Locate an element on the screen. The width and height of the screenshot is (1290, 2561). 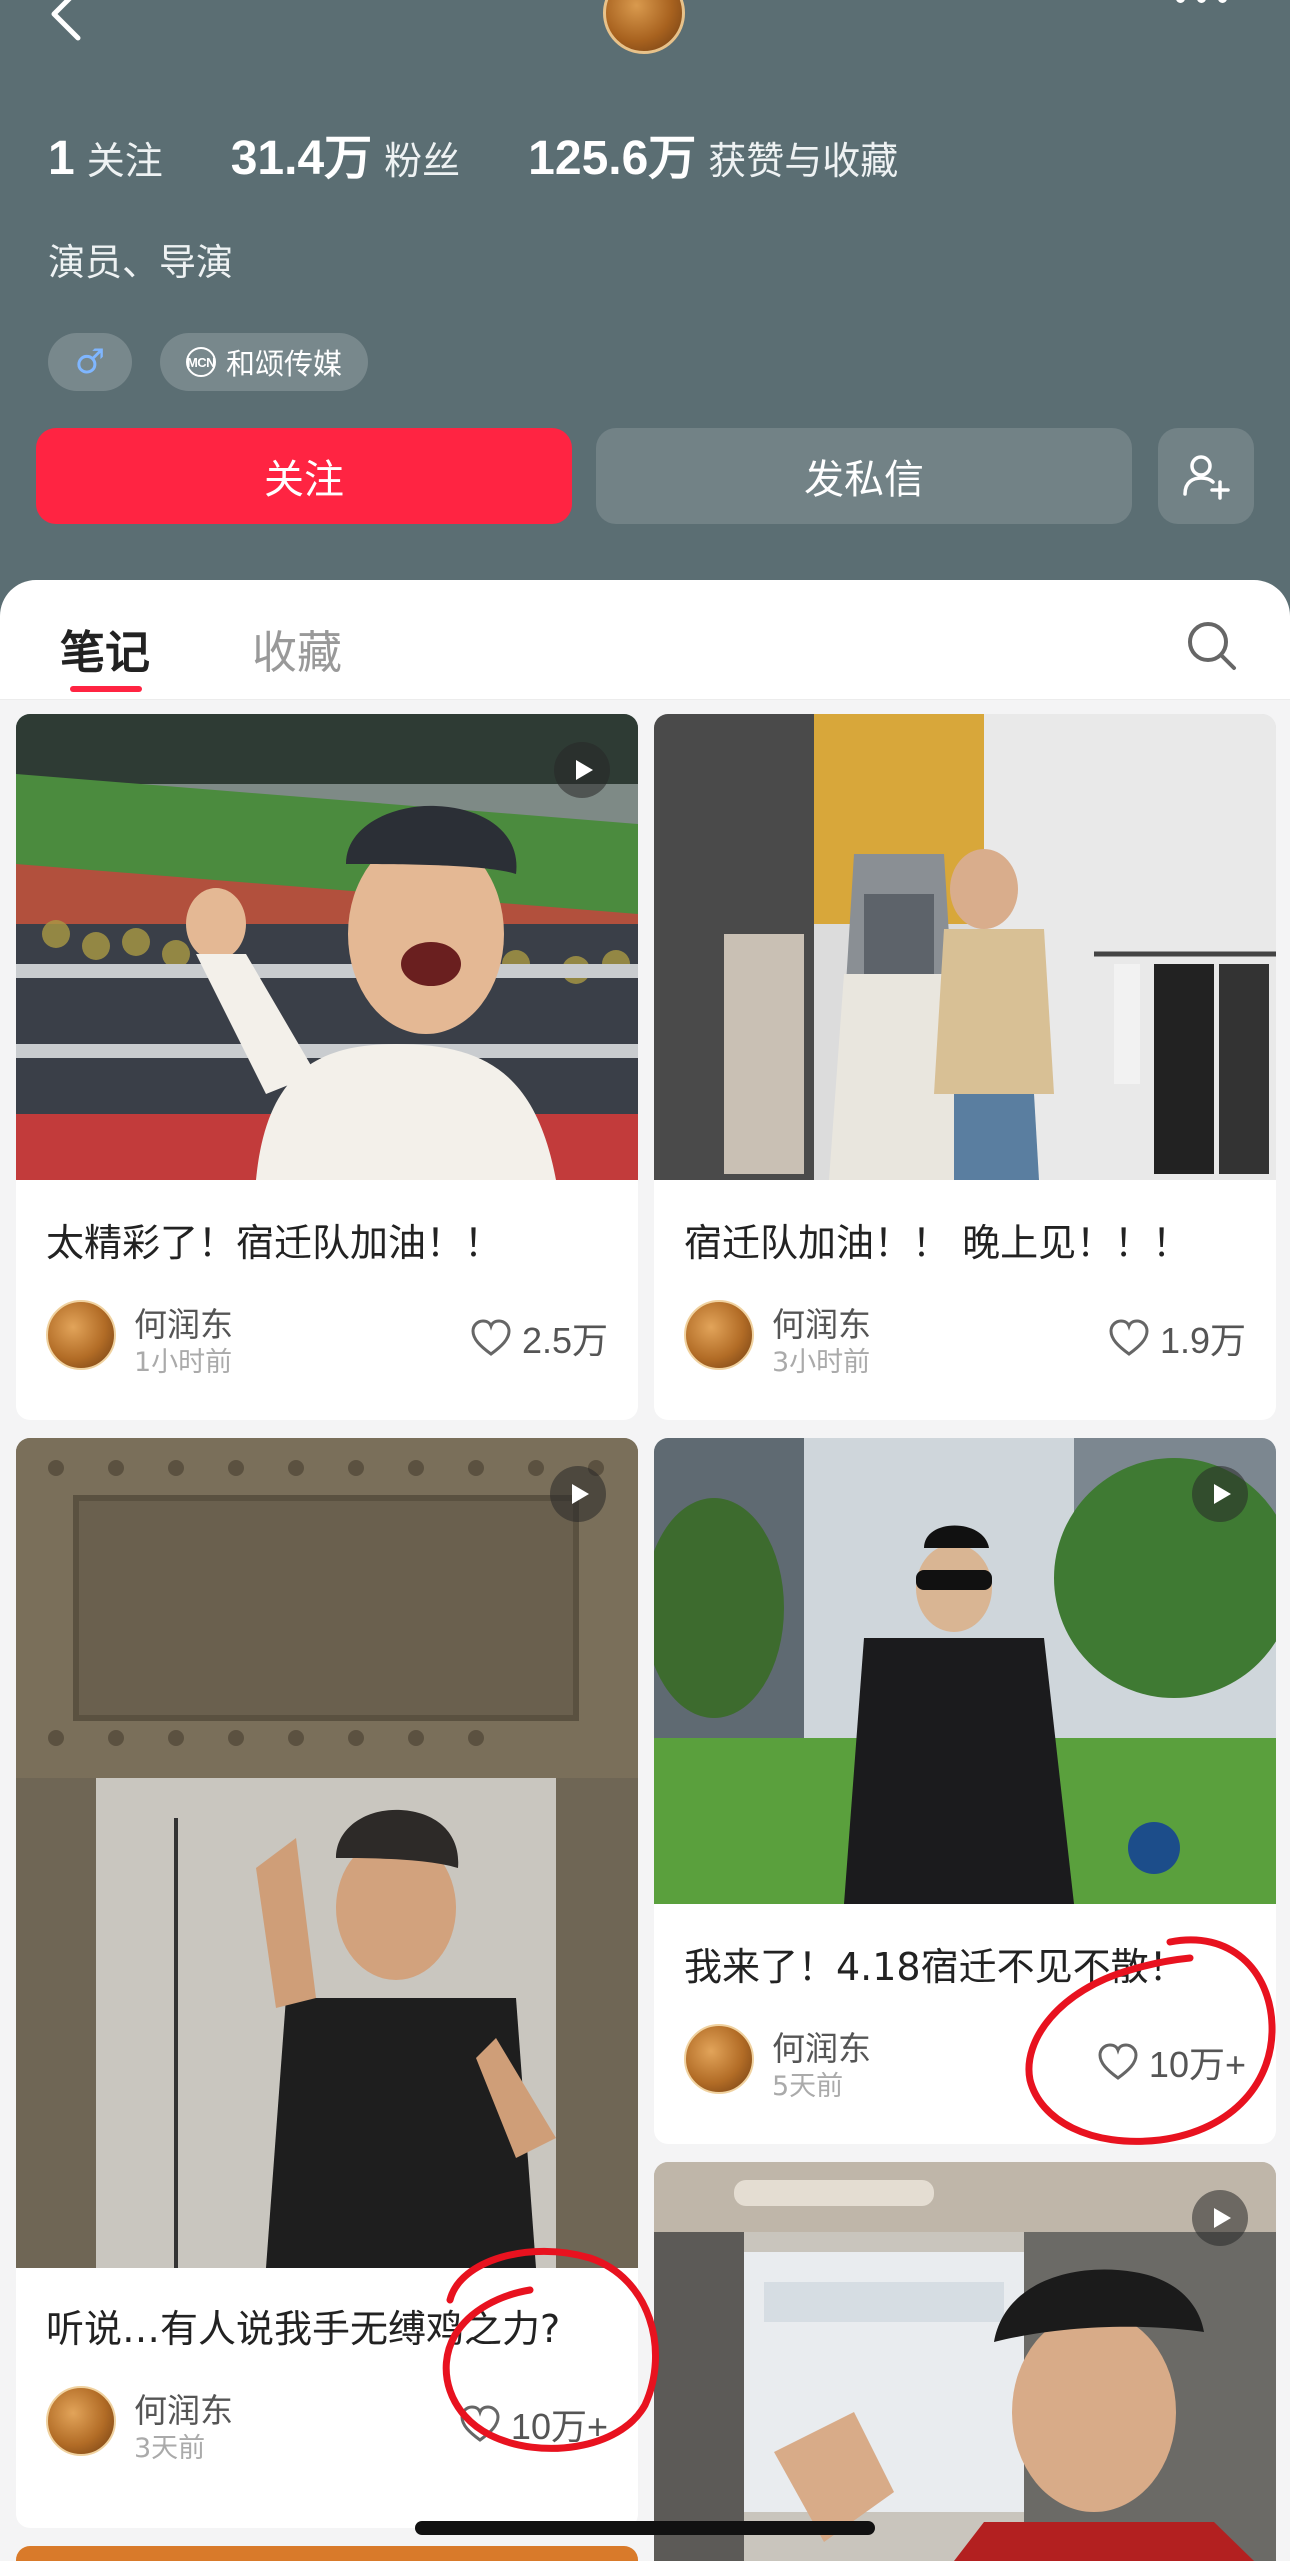
profile-tags: ♂ MCN 和颂传媒 is located at coordinates (208, 362).